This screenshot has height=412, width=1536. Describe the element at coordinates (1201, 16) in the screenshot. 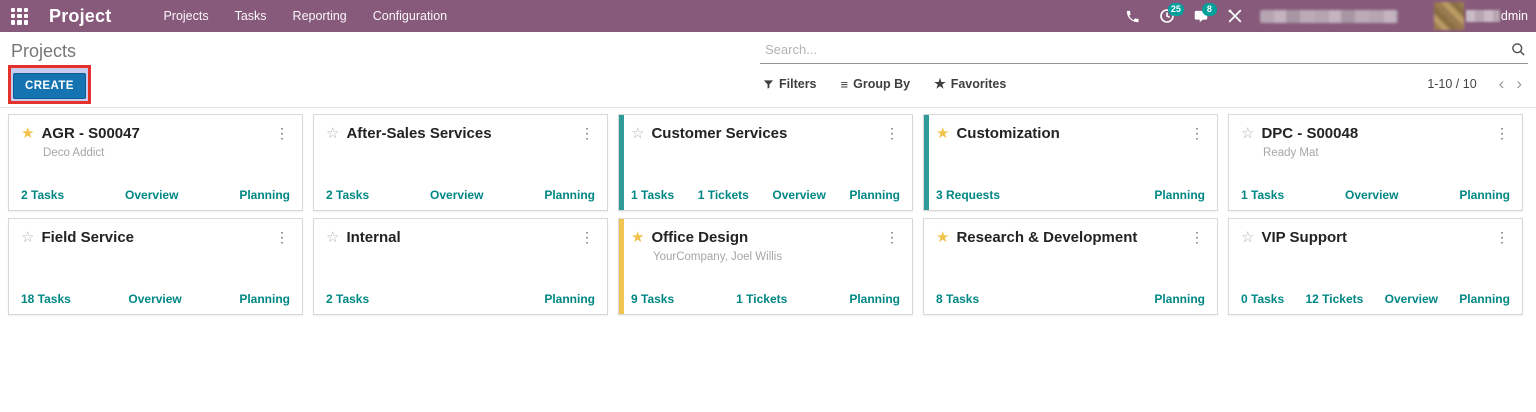

I see `messages-icon: 8` at that location.